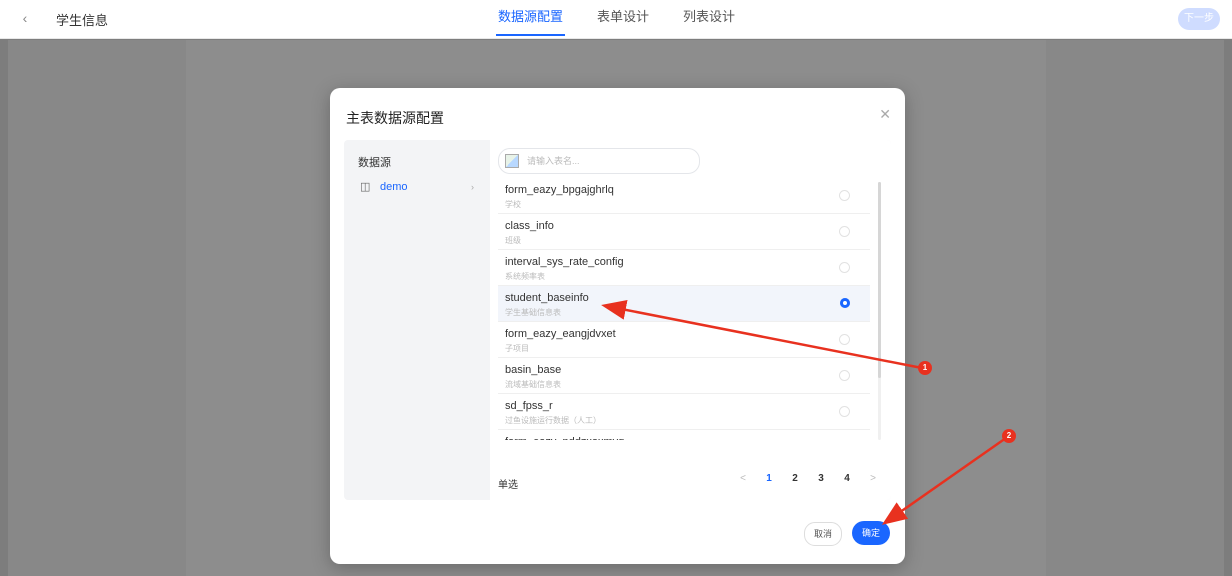 This screenshot has width=1232, height=576. I want to click on cancel-button: 取消, so click(823, 534).